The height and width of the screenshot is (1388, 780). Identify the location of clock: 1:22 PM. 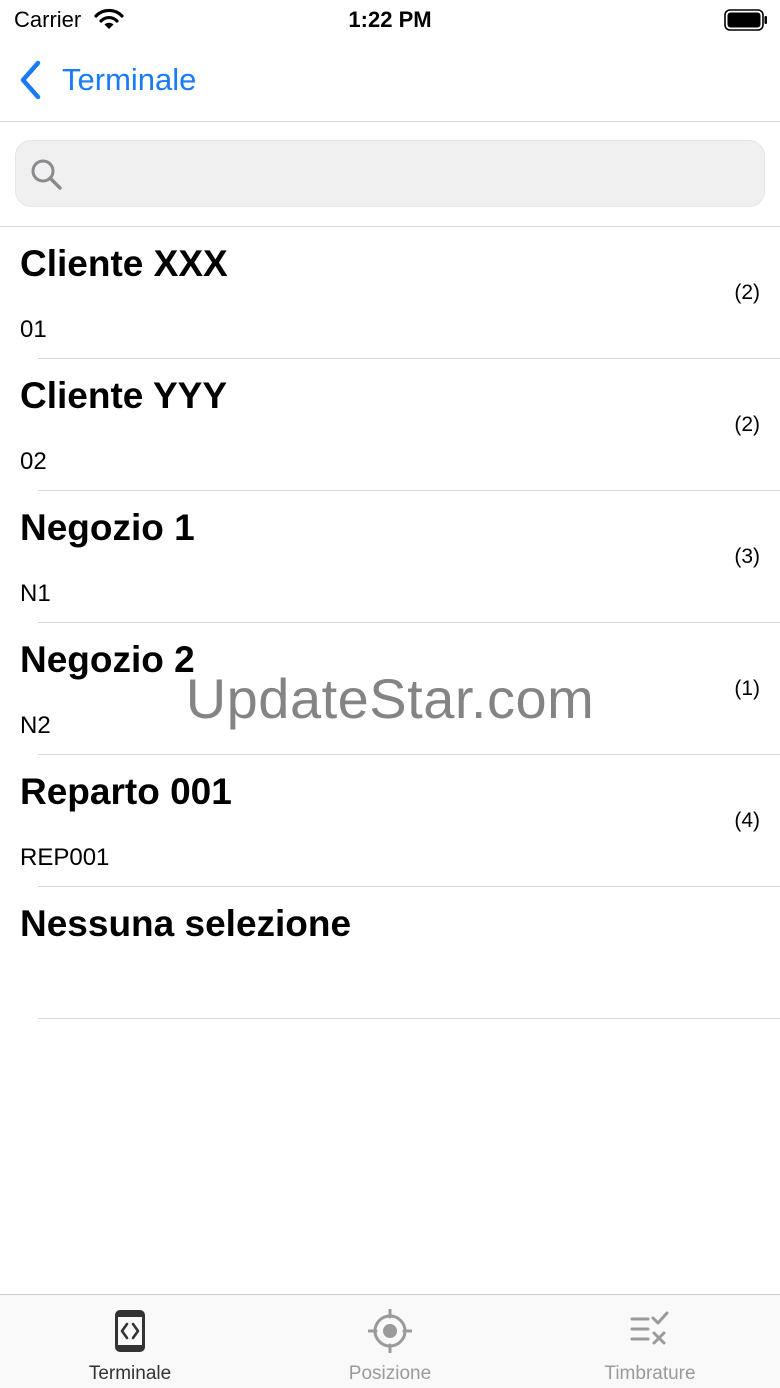
(390, 19).